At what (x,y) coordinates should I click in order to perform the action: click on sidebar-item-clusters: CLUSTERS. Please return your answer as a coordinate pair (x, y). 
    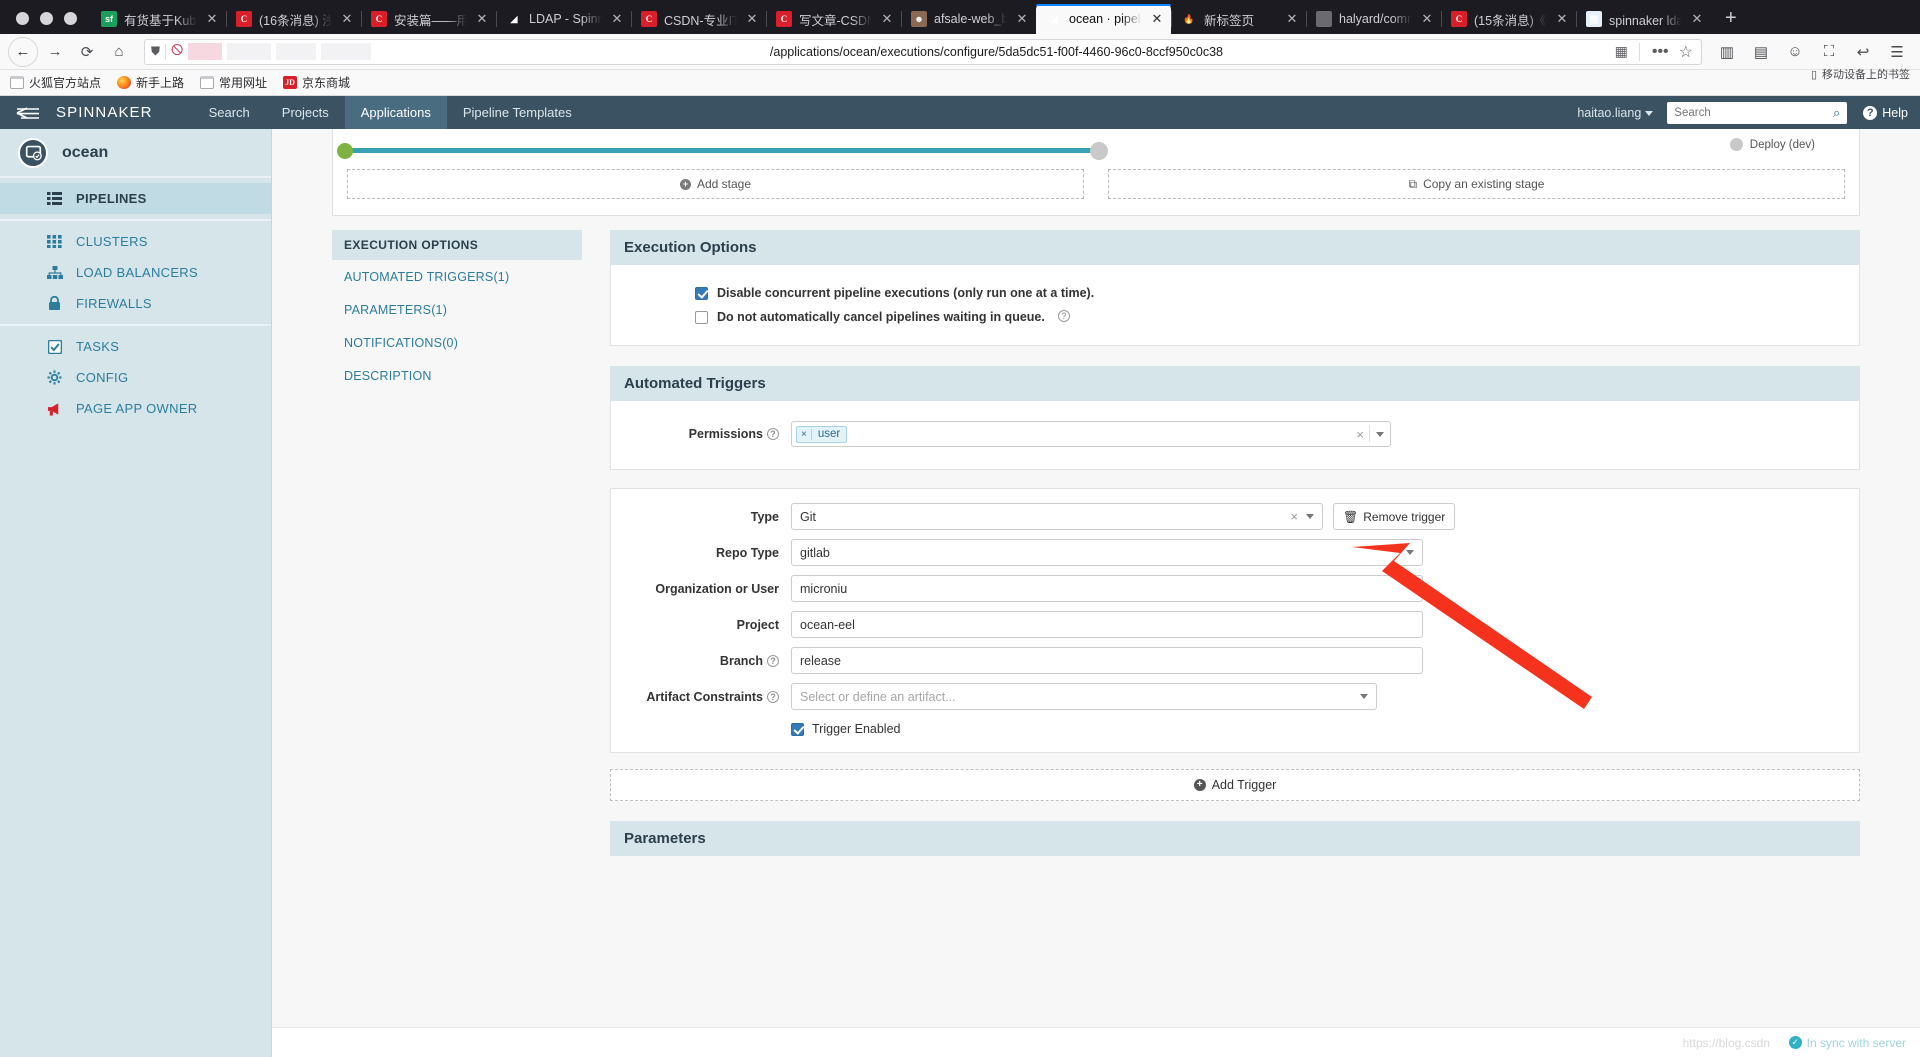
    Looking at the image, I should click on (135, 241).